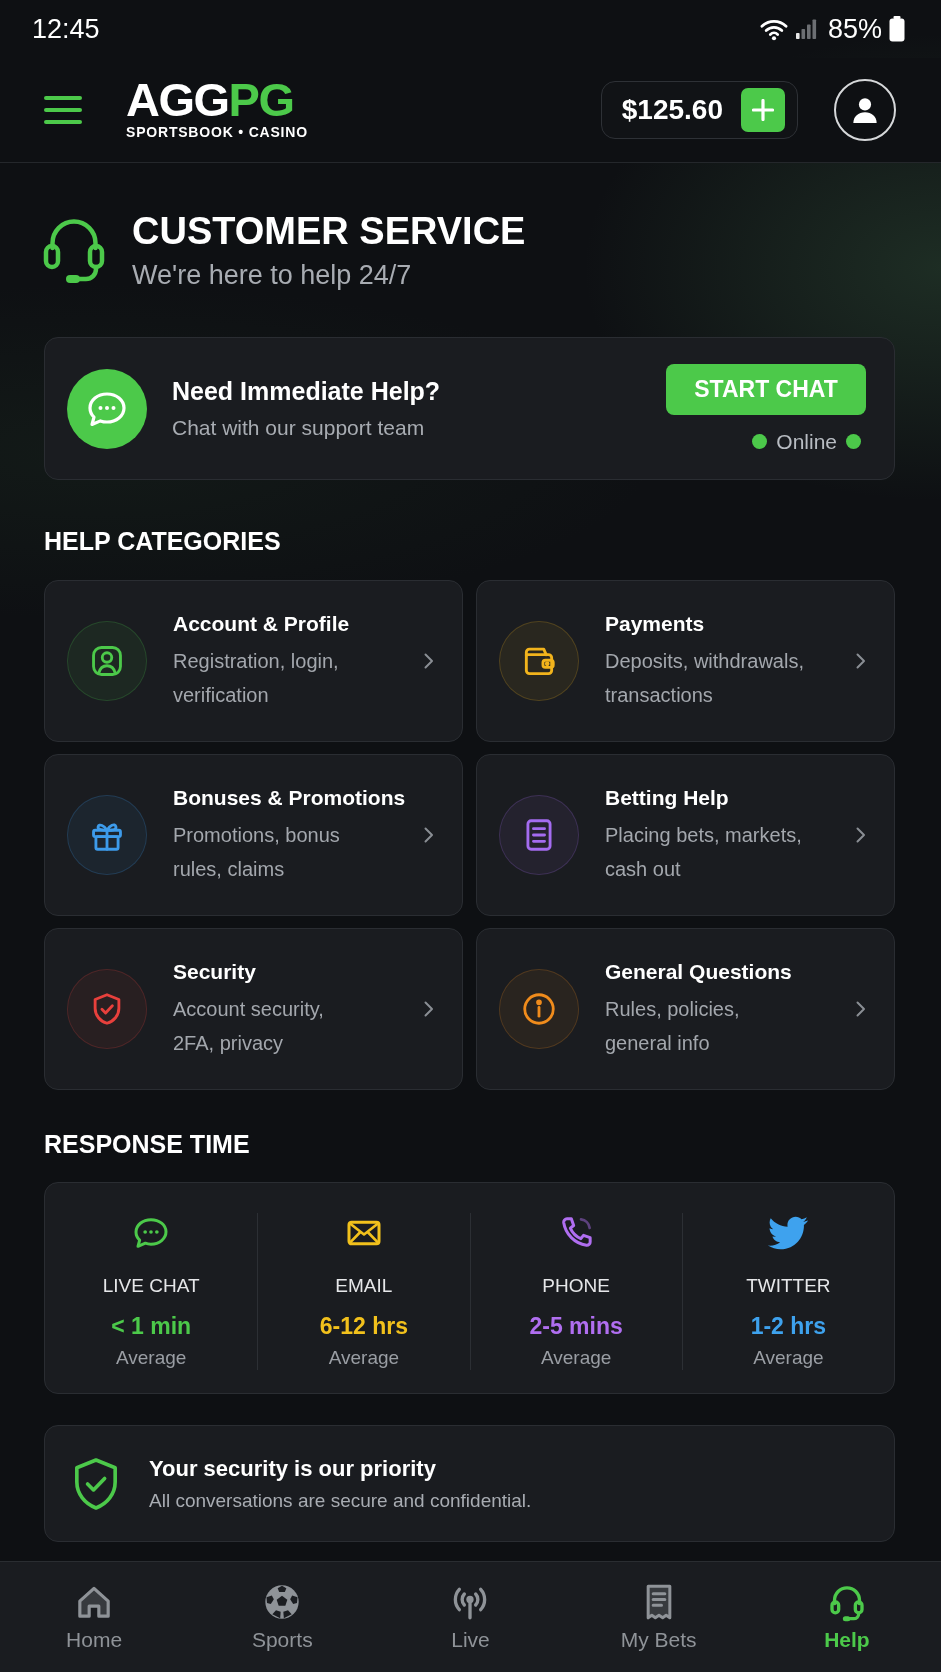 The image size is (941, 1672). What do you see at coordinates (217, 132) in the screenshot?
I see `logo-tagline: SPORTSBOOK • CASINO` at bounding box center [217, 132].